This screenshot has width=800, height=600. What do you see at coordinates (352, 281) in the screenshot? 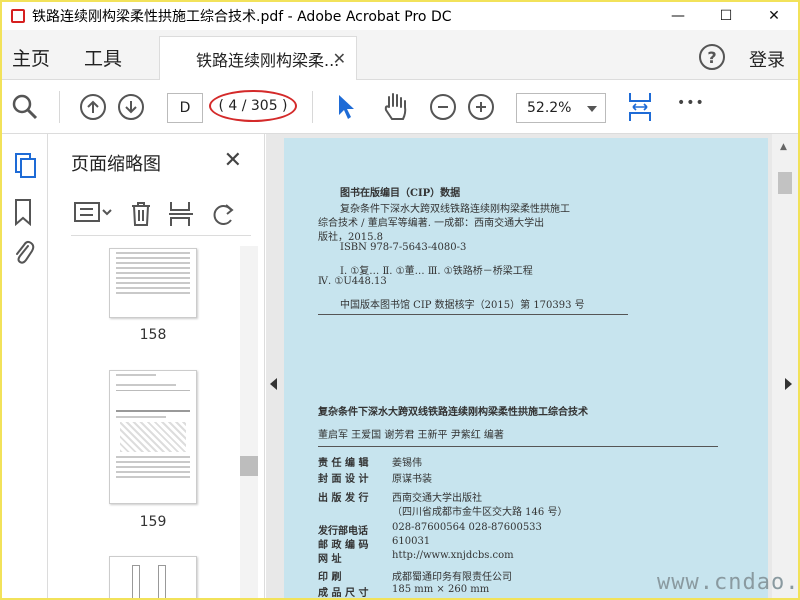
I see `cip-line: Ⅳ. ①U448.13` at bounding box center [352, 281].